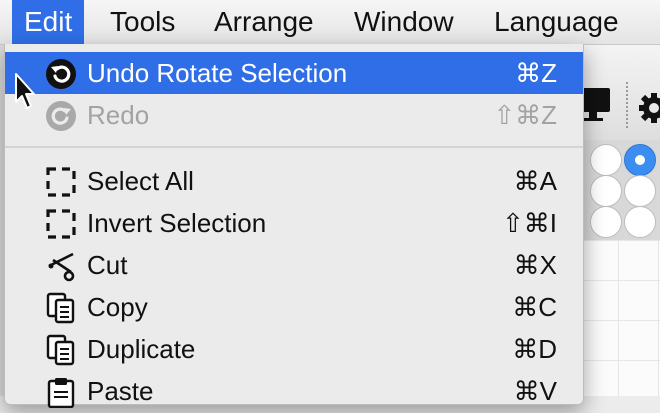  Describe the element at coordinates (294, 349) in the screenshot. I see `menu-item-duplicate: Duplicate ⌘D` at that location.